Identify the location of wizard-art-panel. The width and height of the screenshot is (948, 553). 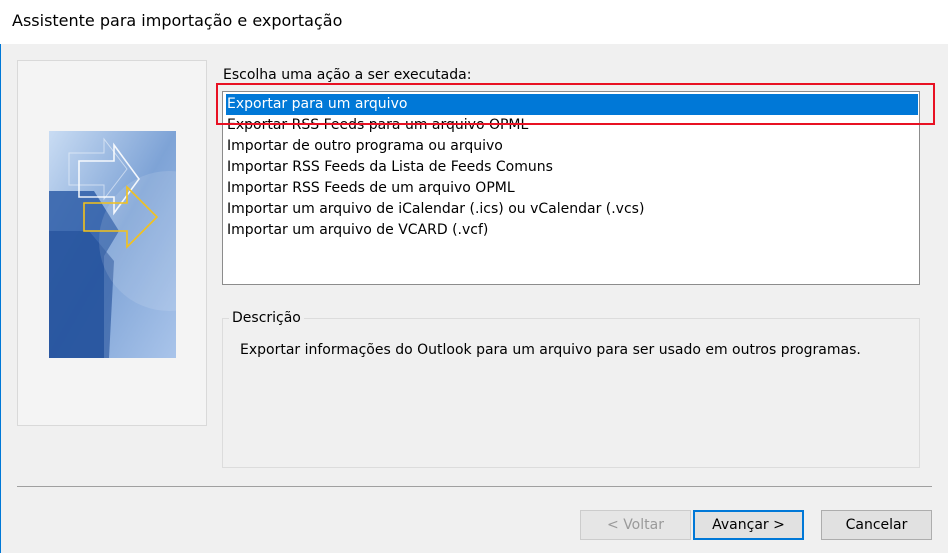
(112, 243).